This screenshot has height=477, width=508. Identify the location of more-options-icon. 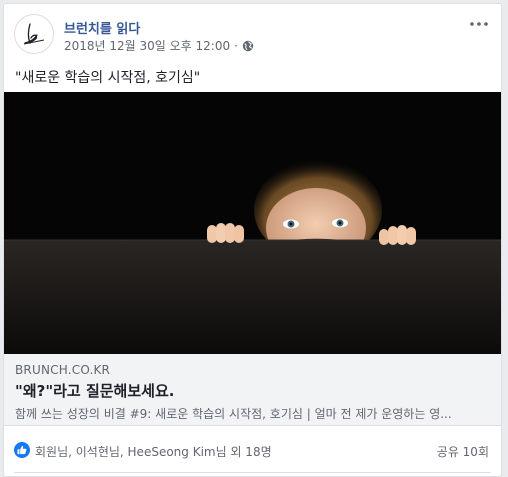
(479, 24).